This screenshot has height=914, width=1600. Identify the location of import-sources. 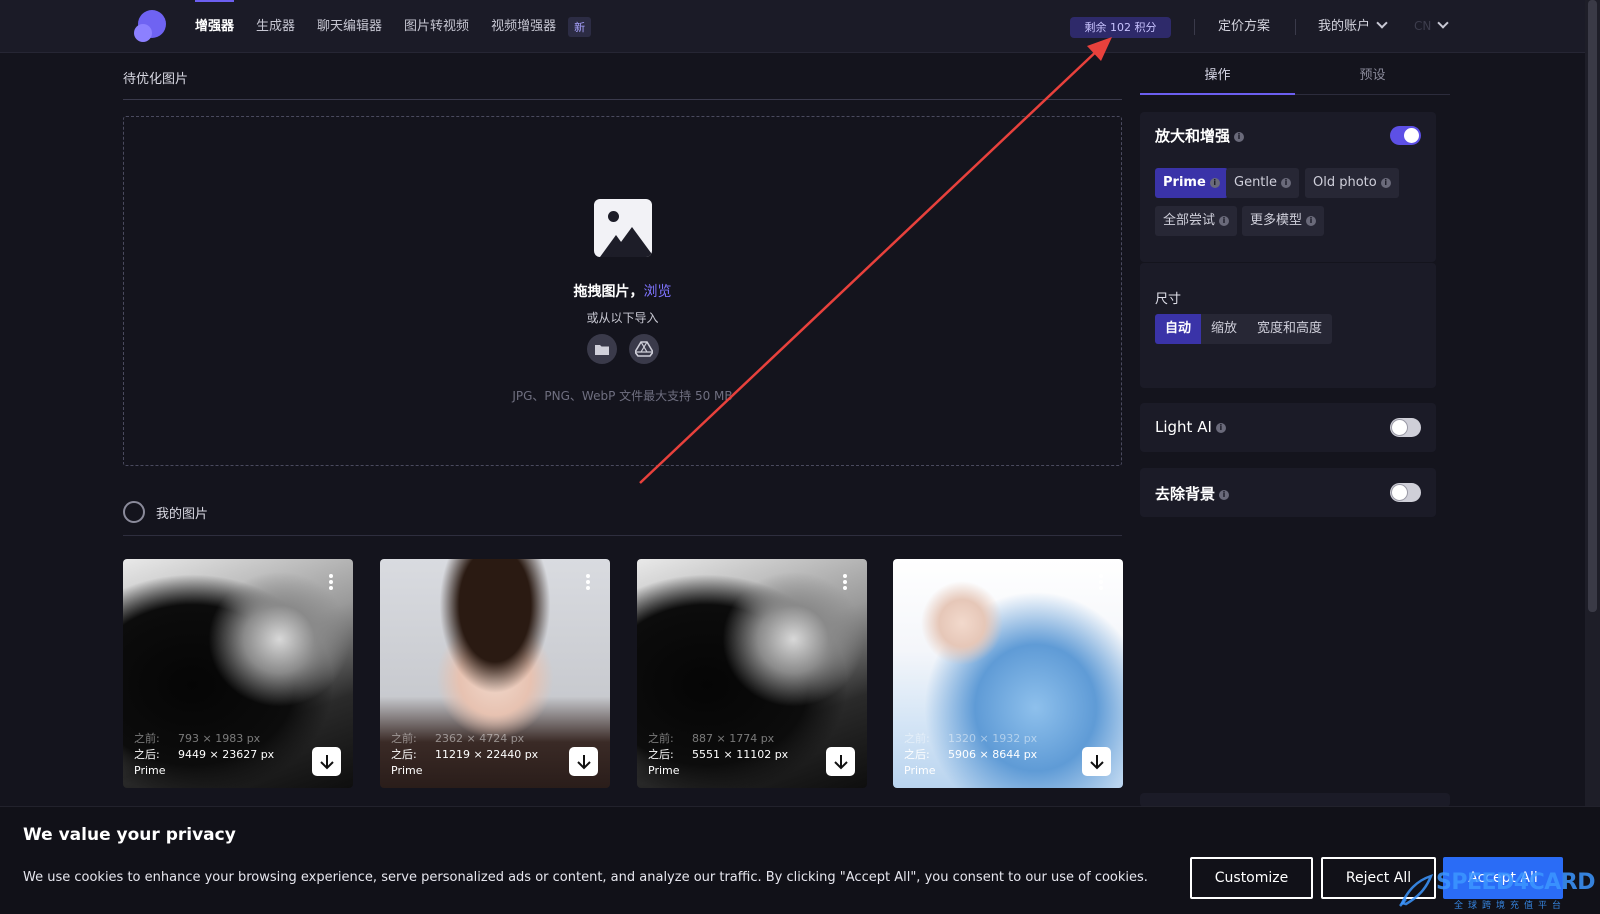
(622, 349).